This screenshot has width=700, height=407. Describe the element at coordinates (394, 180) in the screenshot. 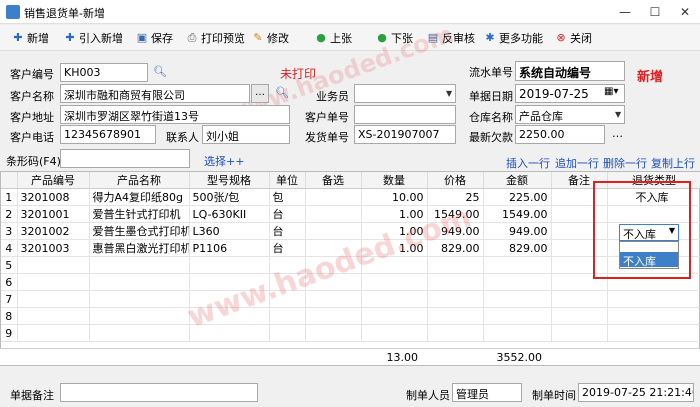

I see `col-header-qty: 数量` at that location.